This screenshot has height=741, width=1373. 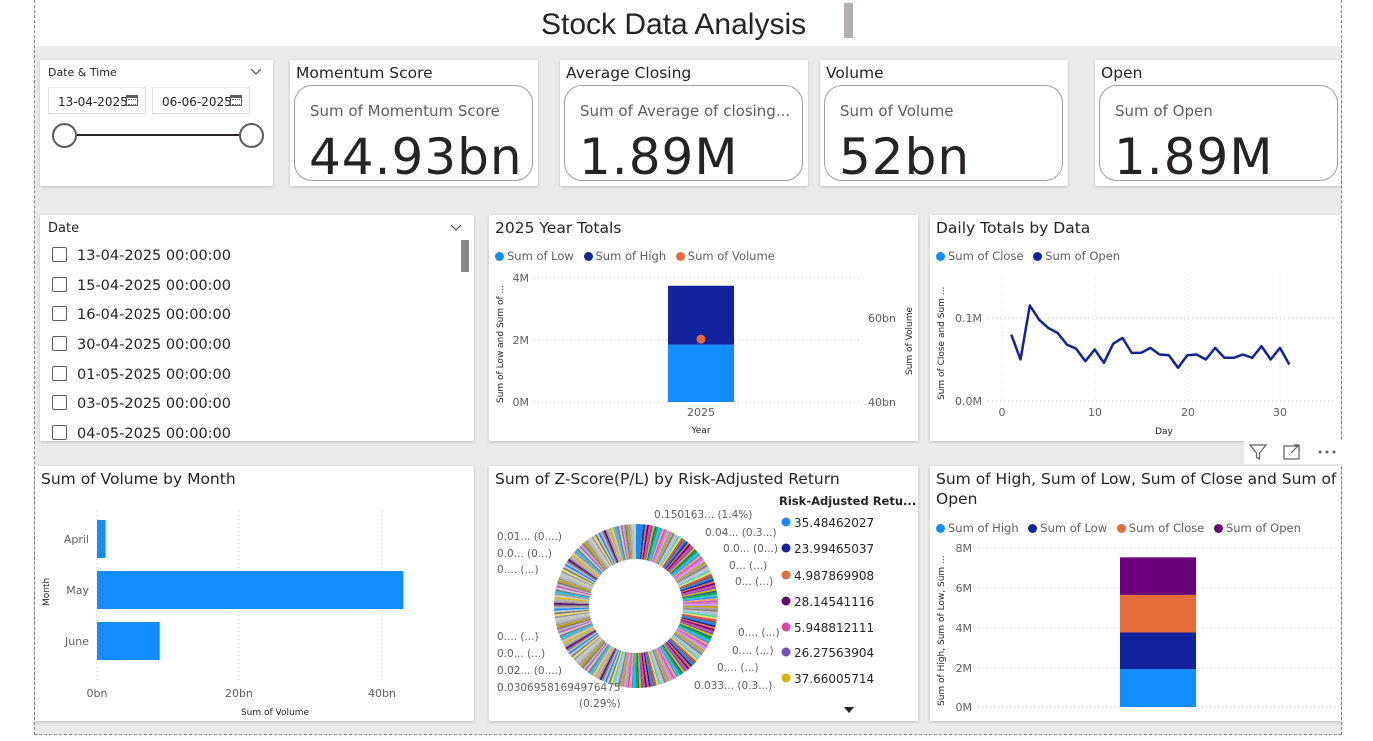 What do you see at coordinates (405, 111) in the screenshot?
I see `kpi-label: Sum of Momentum Score` at bounding box center [405, 111].